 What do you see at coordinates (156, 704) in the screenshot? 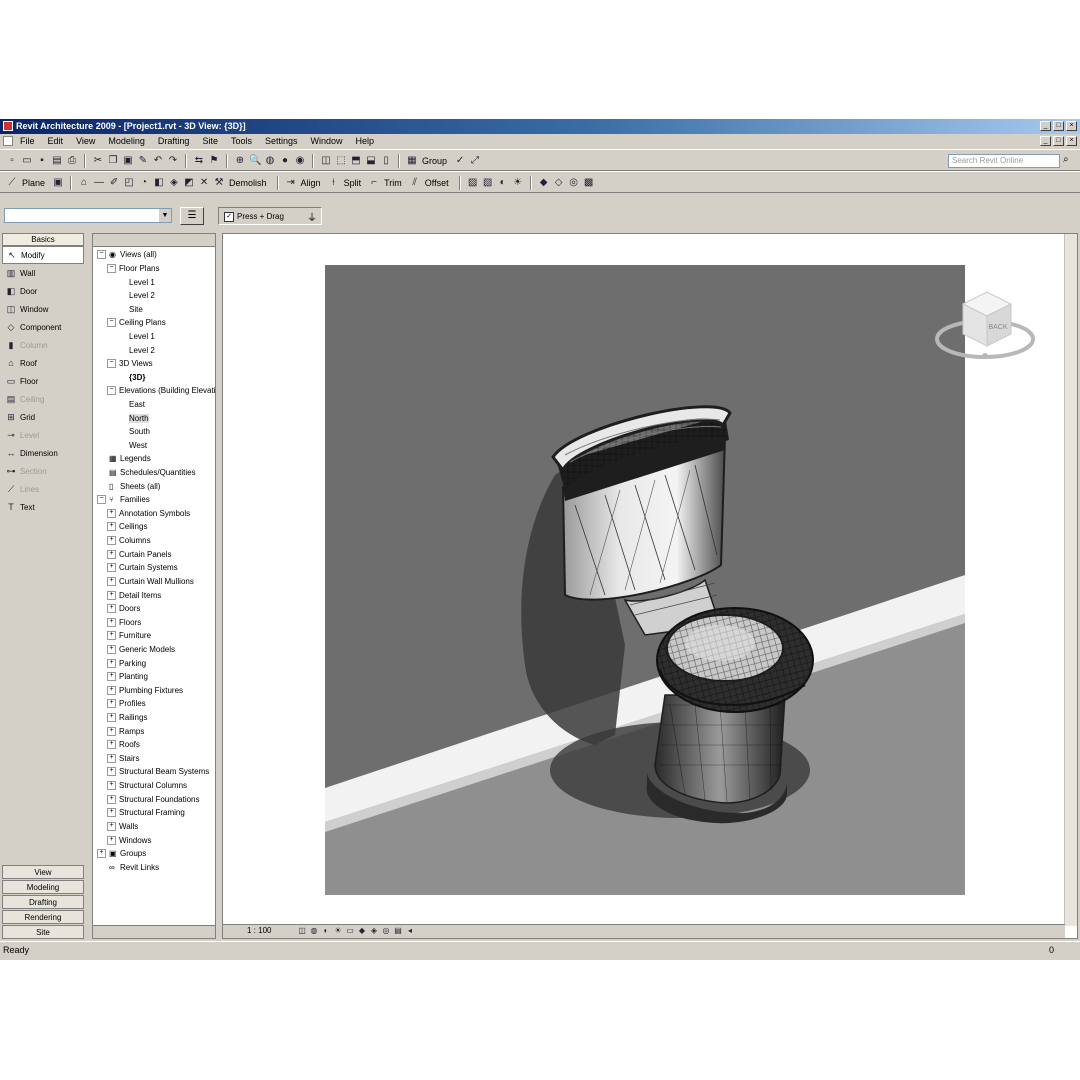
I see `tree-item: + Profiles` at bounding box center [156, 704].